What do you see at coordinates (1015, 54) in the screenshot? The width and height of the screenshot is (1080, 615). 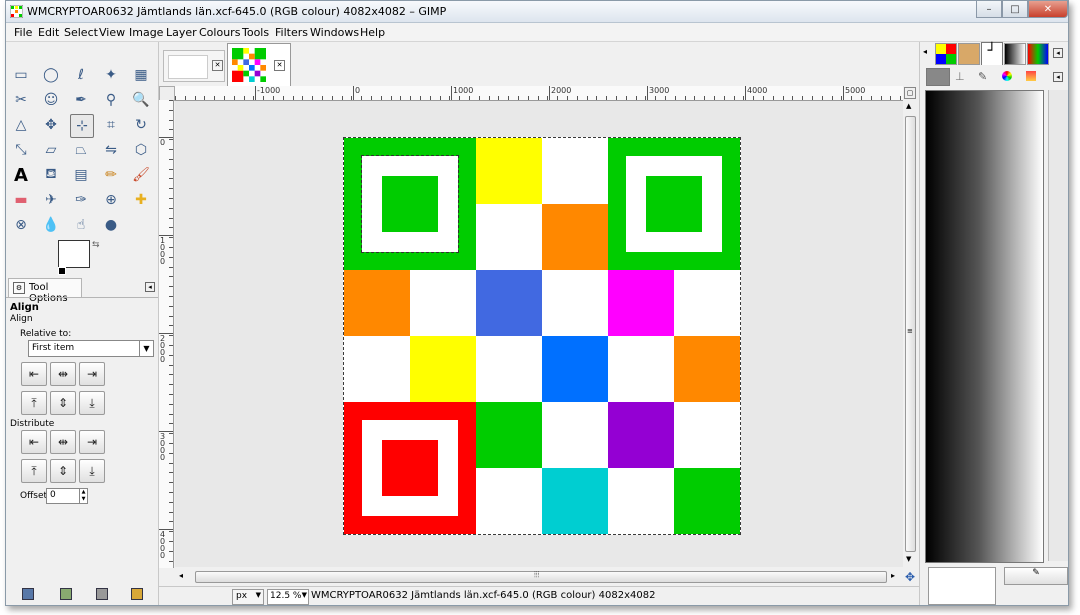 I see `gradients-tab-icon` at bounding box center [1015, 54].